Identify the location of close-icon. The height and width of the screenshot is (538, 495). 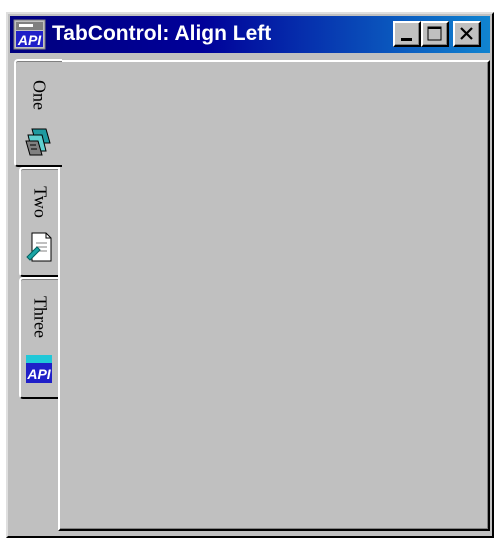
(466, 33).